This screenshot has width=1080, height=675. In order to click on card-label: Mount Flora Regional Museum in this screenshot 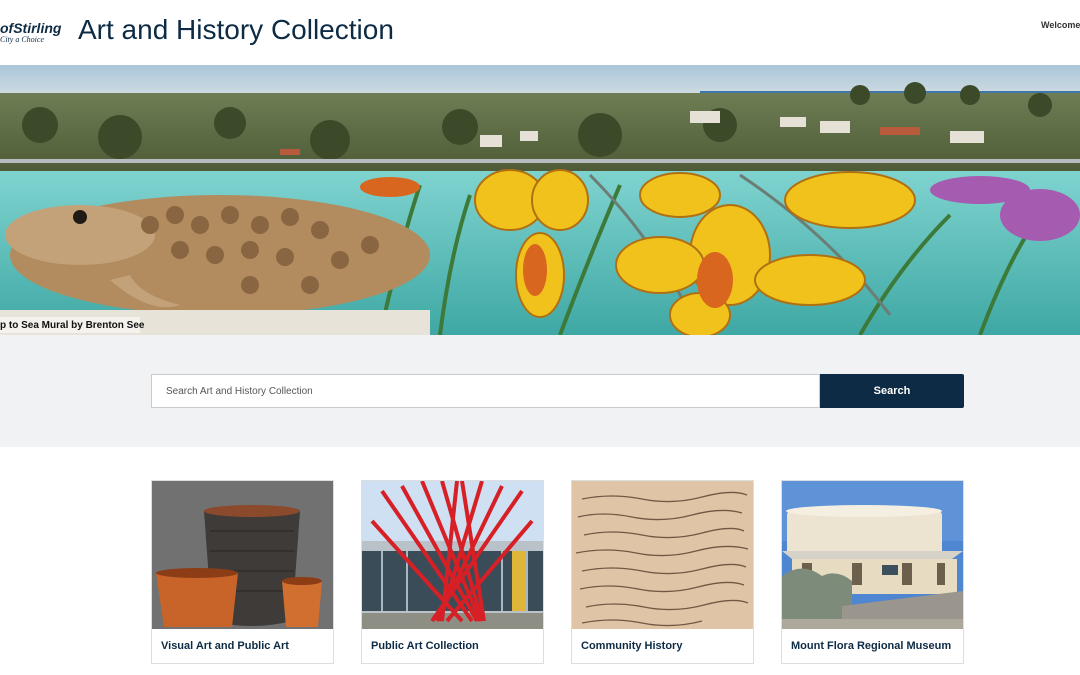, I will do `click(871, 646)`.